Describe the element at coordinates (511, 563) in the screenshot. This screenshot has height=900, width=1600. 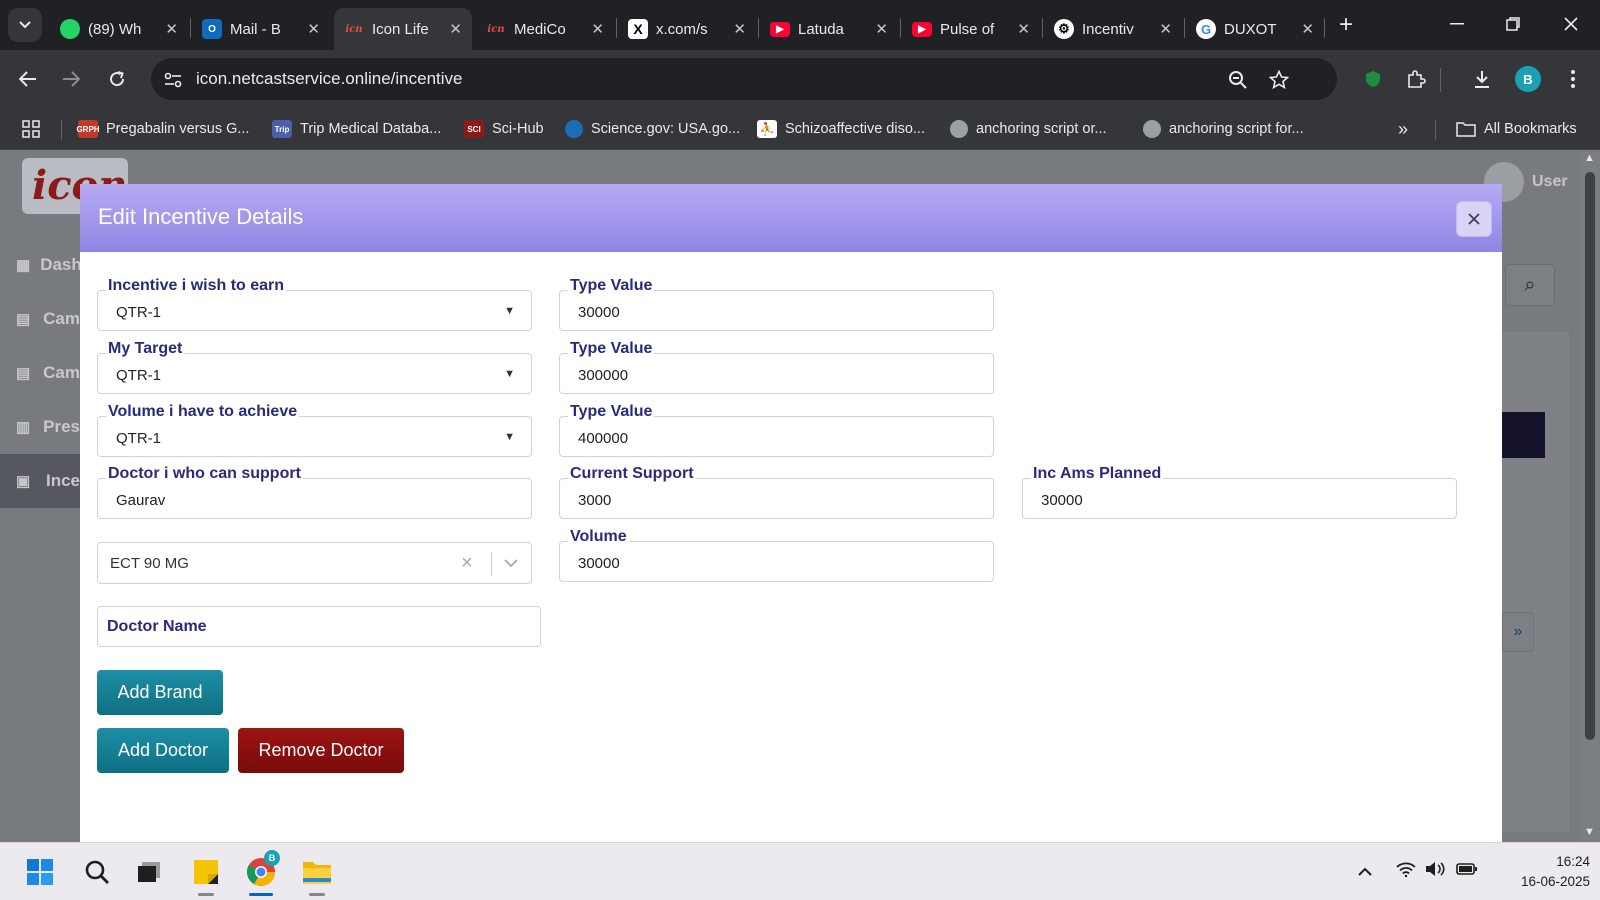
I see `chevron-down-icon` at that location.